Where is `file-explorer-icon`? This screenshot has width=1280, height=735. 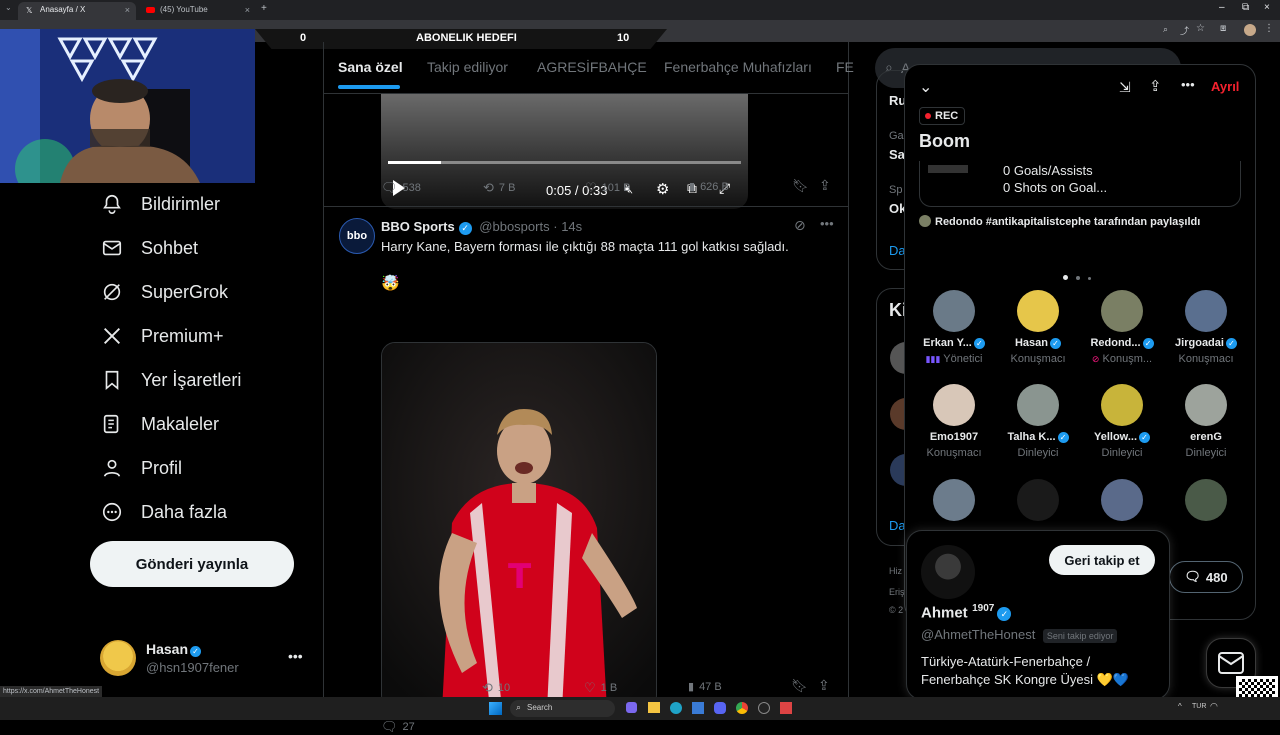
file-explorer-icon is located at coordinates (654, 707).